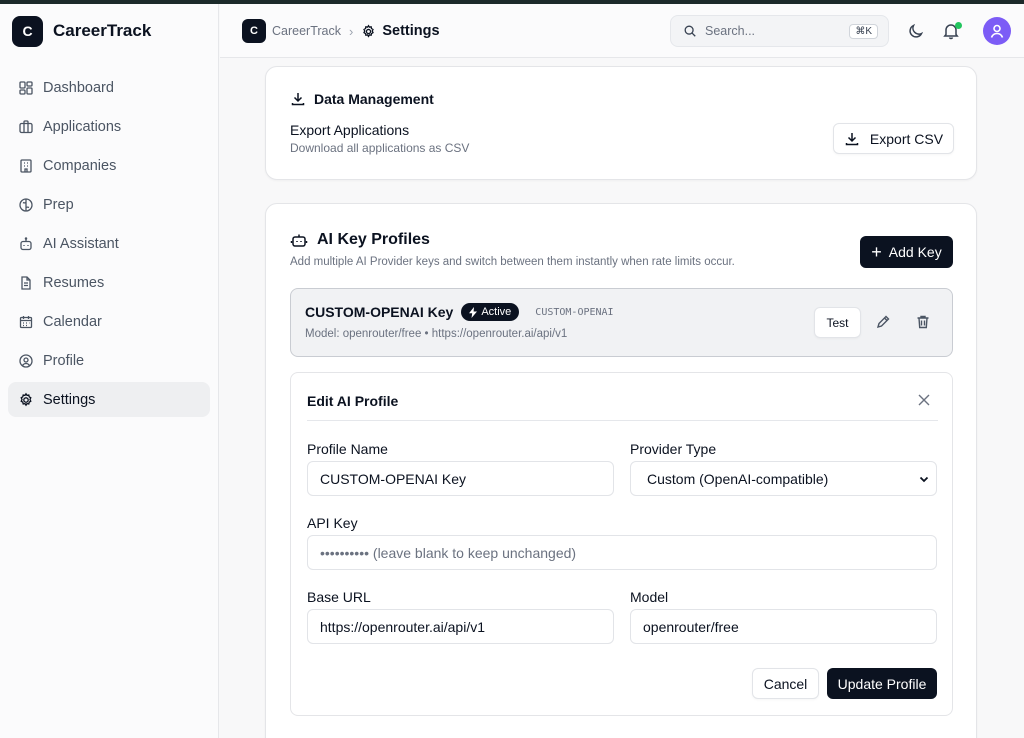  I want to click on notification-dot, so click(958, 25).